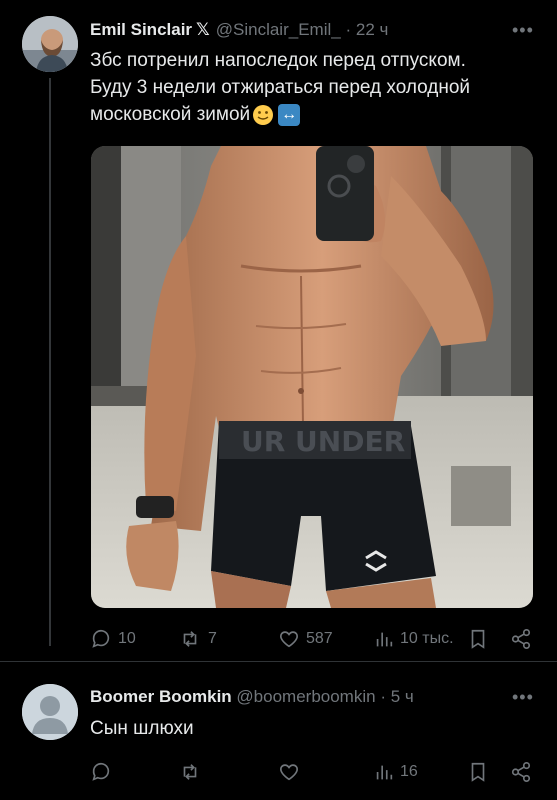 The width and height of the screenshot is (557, 800). Describe the element at coordinates (50, 44) in the screenshot. I see `author-avatar` at that location.